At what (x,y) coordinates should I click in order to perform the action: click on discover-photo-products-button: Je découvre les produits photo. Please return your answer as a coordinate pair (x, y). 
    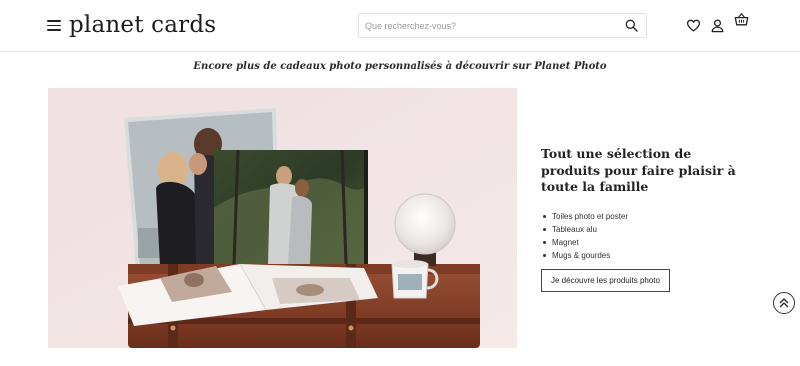
    Looking at the image, I should click on (605, 280).